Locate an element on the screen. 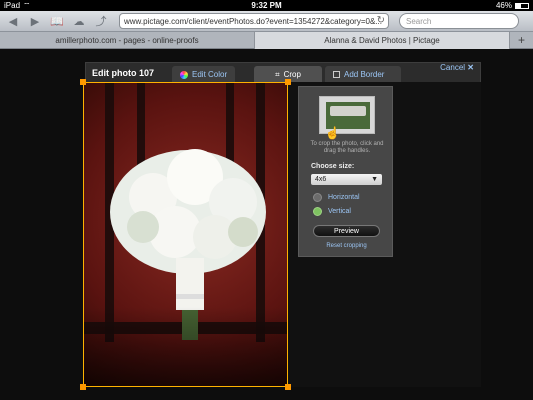 This screenshot has width=533, height=400. cloud-icon: ☁ is located at coordinates (79, 21).